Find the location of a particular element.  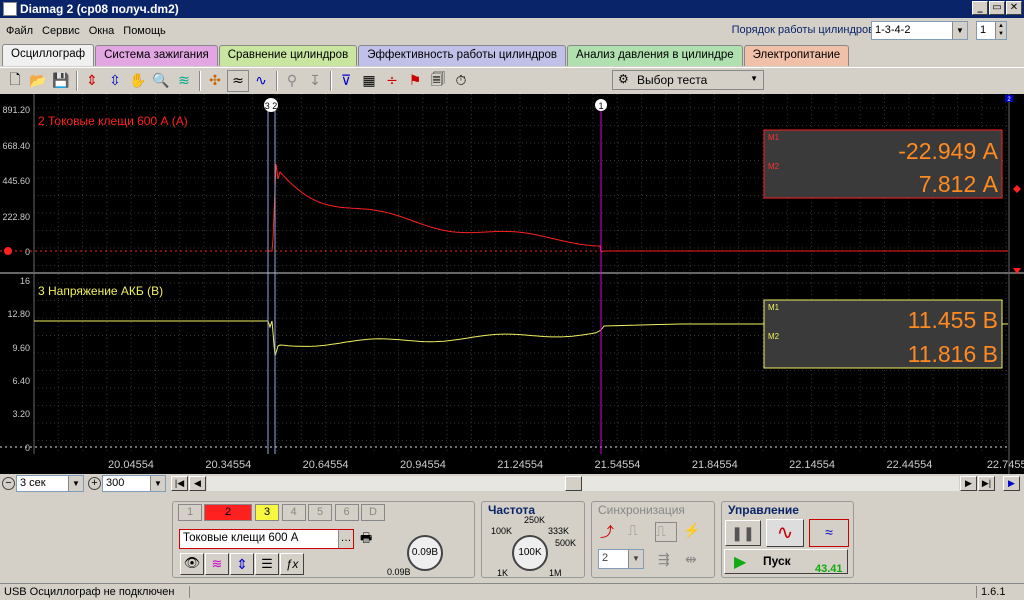

rising-edge-icon: ⤴ is located at coordinates (611, 532).